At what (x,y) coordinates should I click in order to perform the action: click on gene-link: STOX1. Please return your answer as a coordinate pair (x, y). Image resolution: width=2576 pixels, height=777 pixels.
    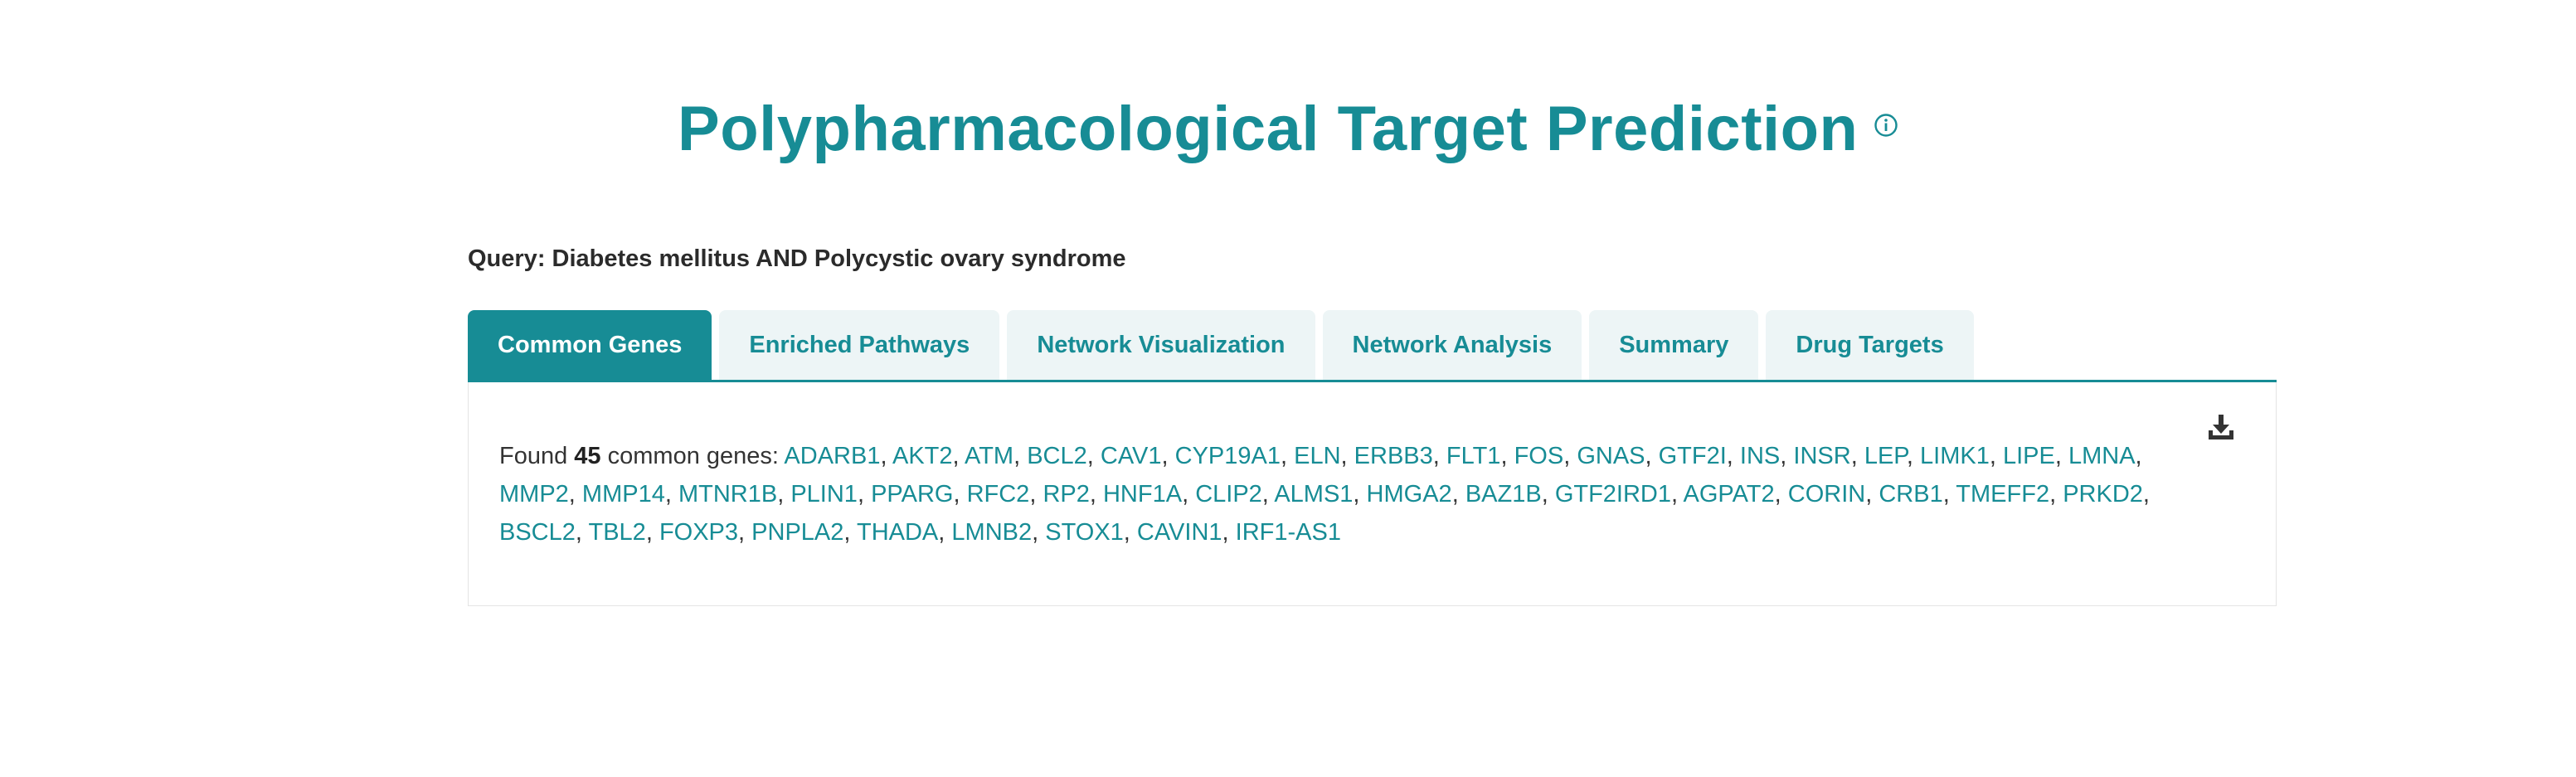
    Looking at the image, I should click on (1084, 532).